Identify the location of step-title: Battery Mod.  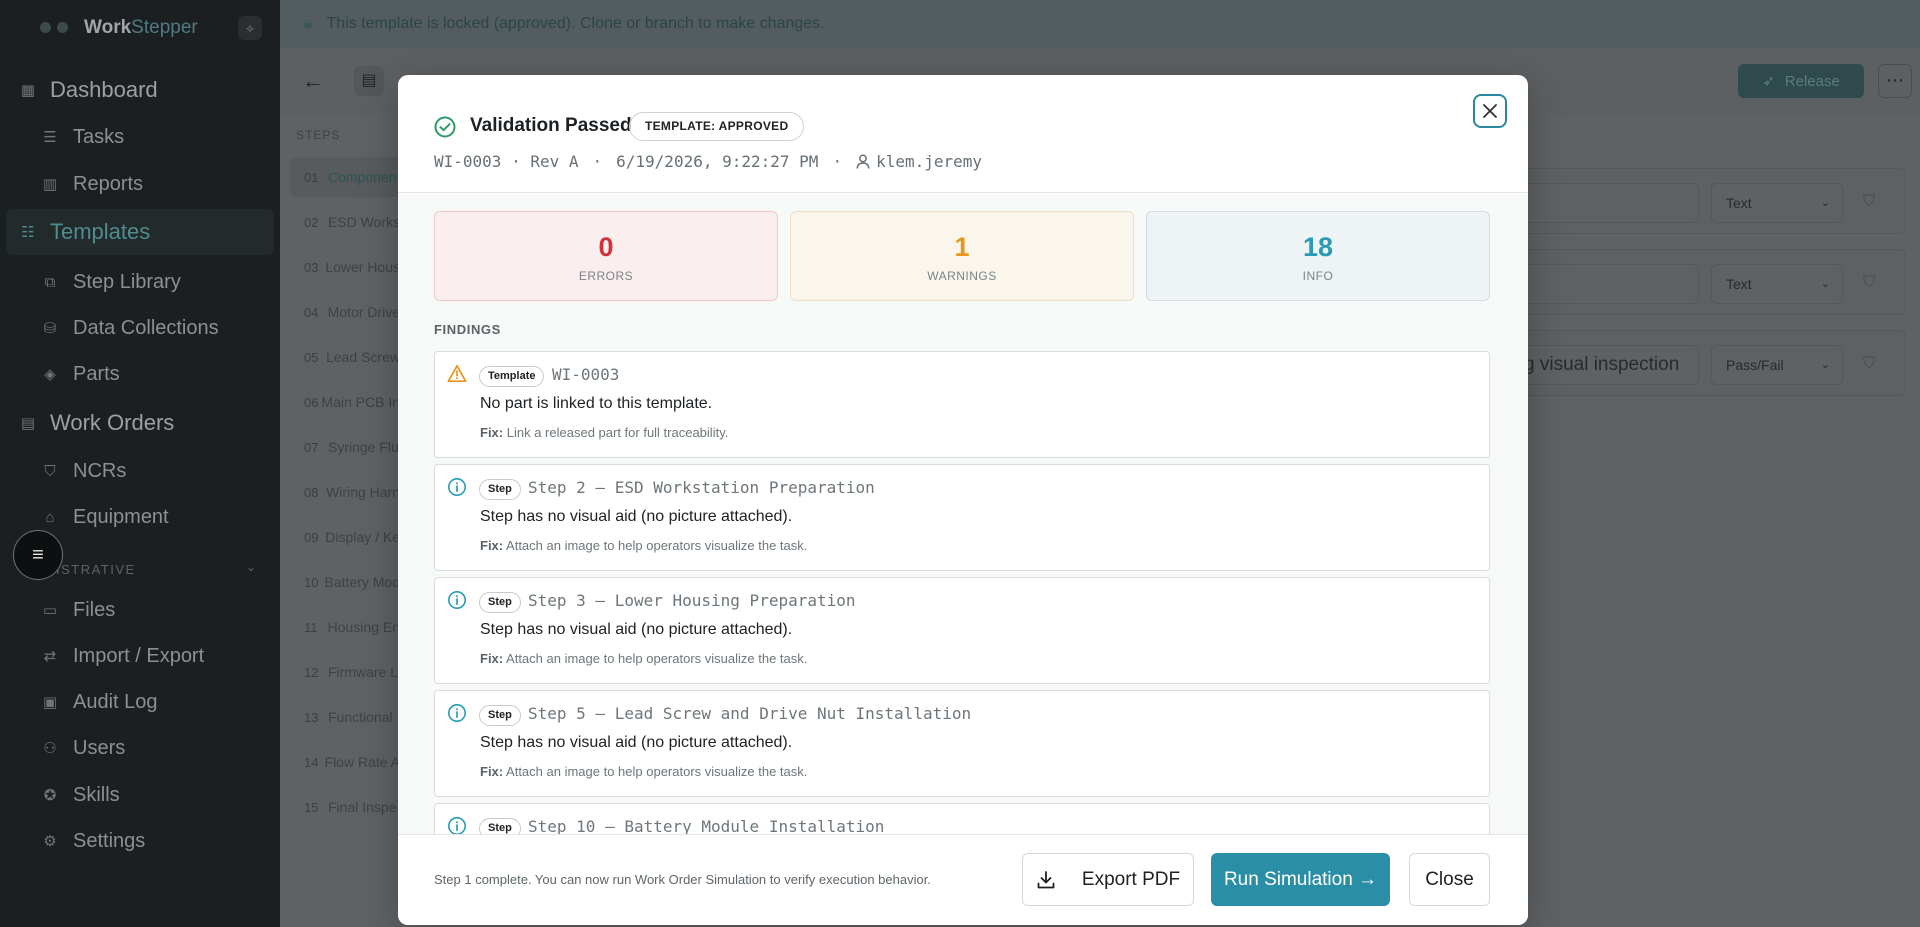
(362, 582).